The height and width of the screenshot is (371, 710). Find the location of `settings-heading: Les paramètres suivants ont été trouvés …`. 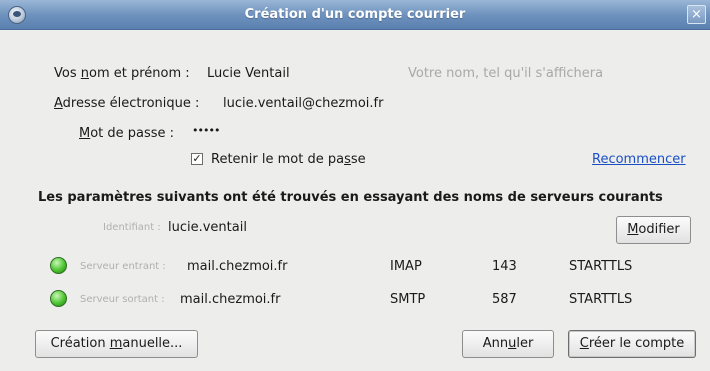

settings-heading: Les paramètres suivants ont été trouvés … is located at coordinates (350, 197).